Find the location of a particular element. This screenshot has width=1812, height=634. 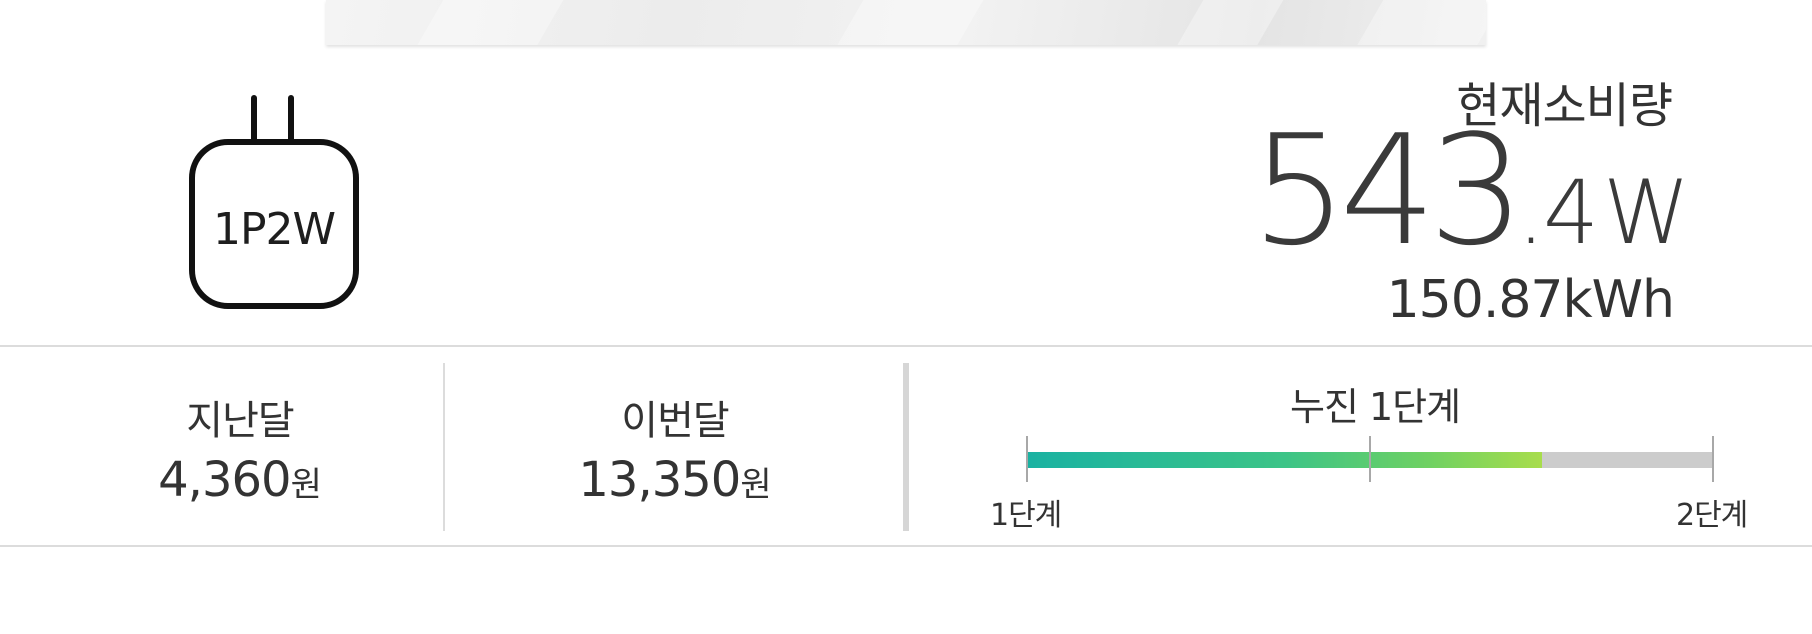

tier-tick-start is located at coordinates (1027, 459).